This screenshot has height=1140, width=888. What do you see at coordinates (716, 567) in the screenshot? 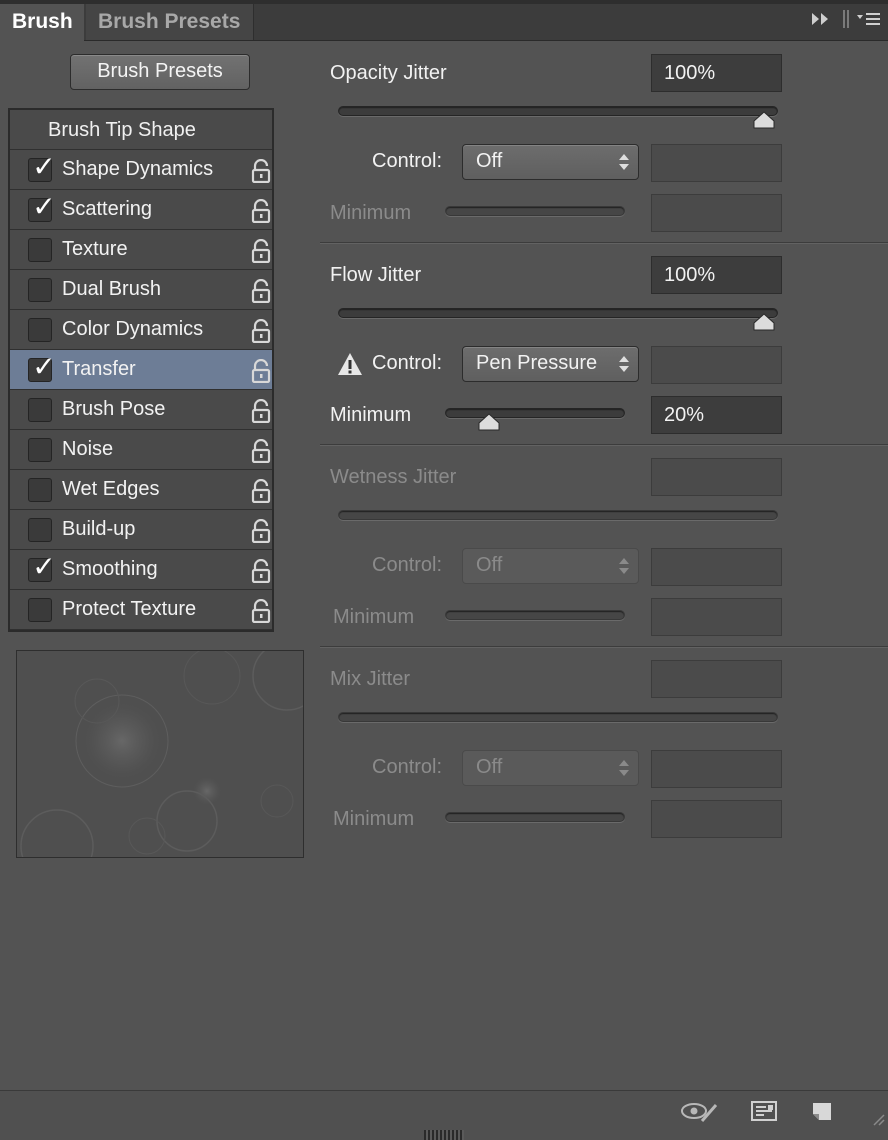
I see `wetness-control-extra` at bounding box center [716, 567].